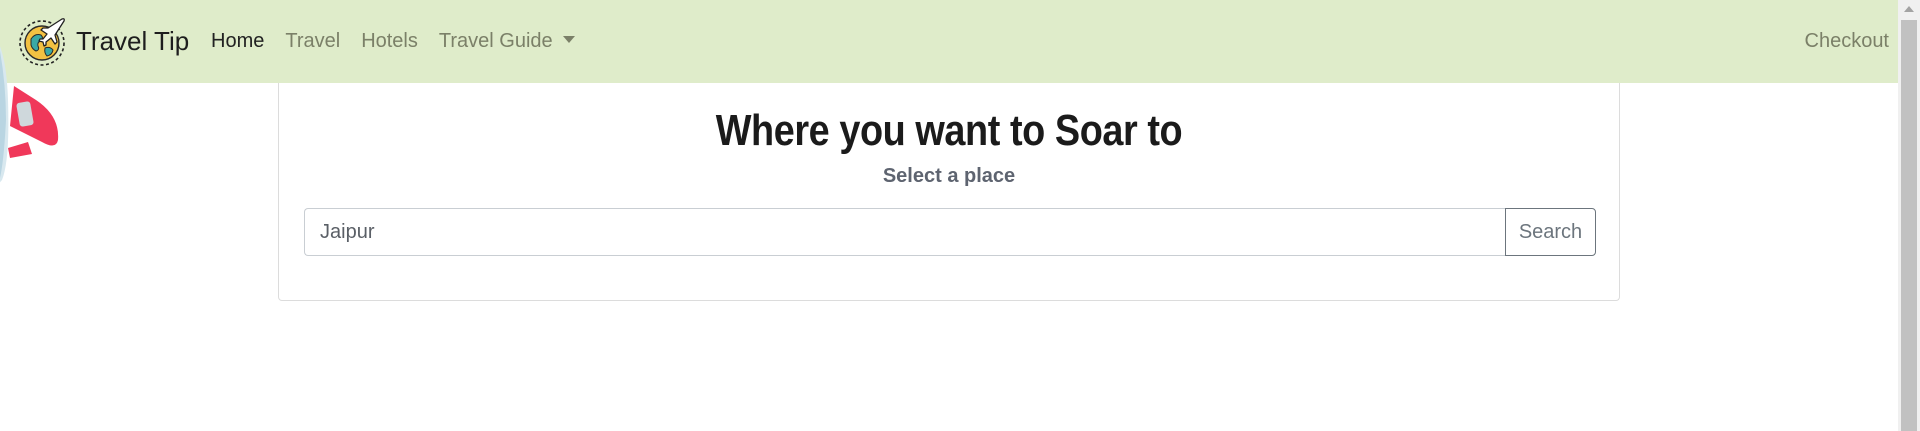  I want to click on search-button: Search, so click(1550, 232).